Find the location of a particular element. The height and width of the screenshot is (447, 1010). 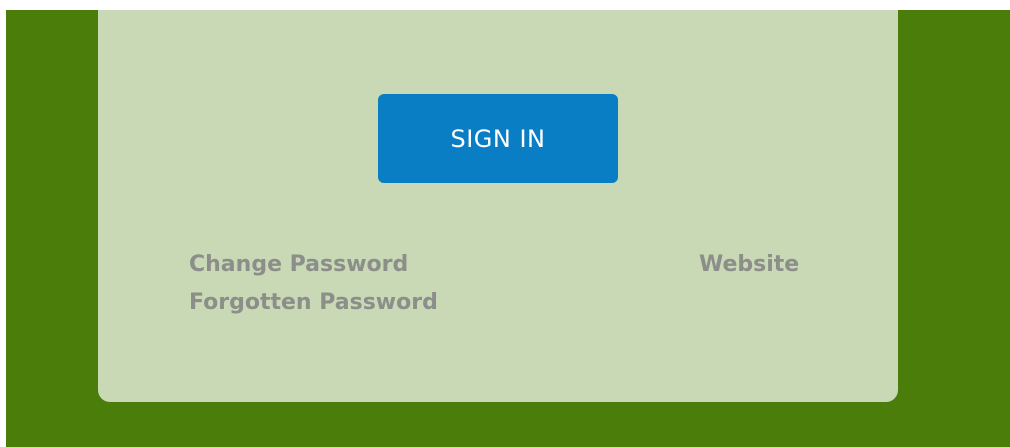

change-password-link: Change Password is located at coordinates (298, 264).